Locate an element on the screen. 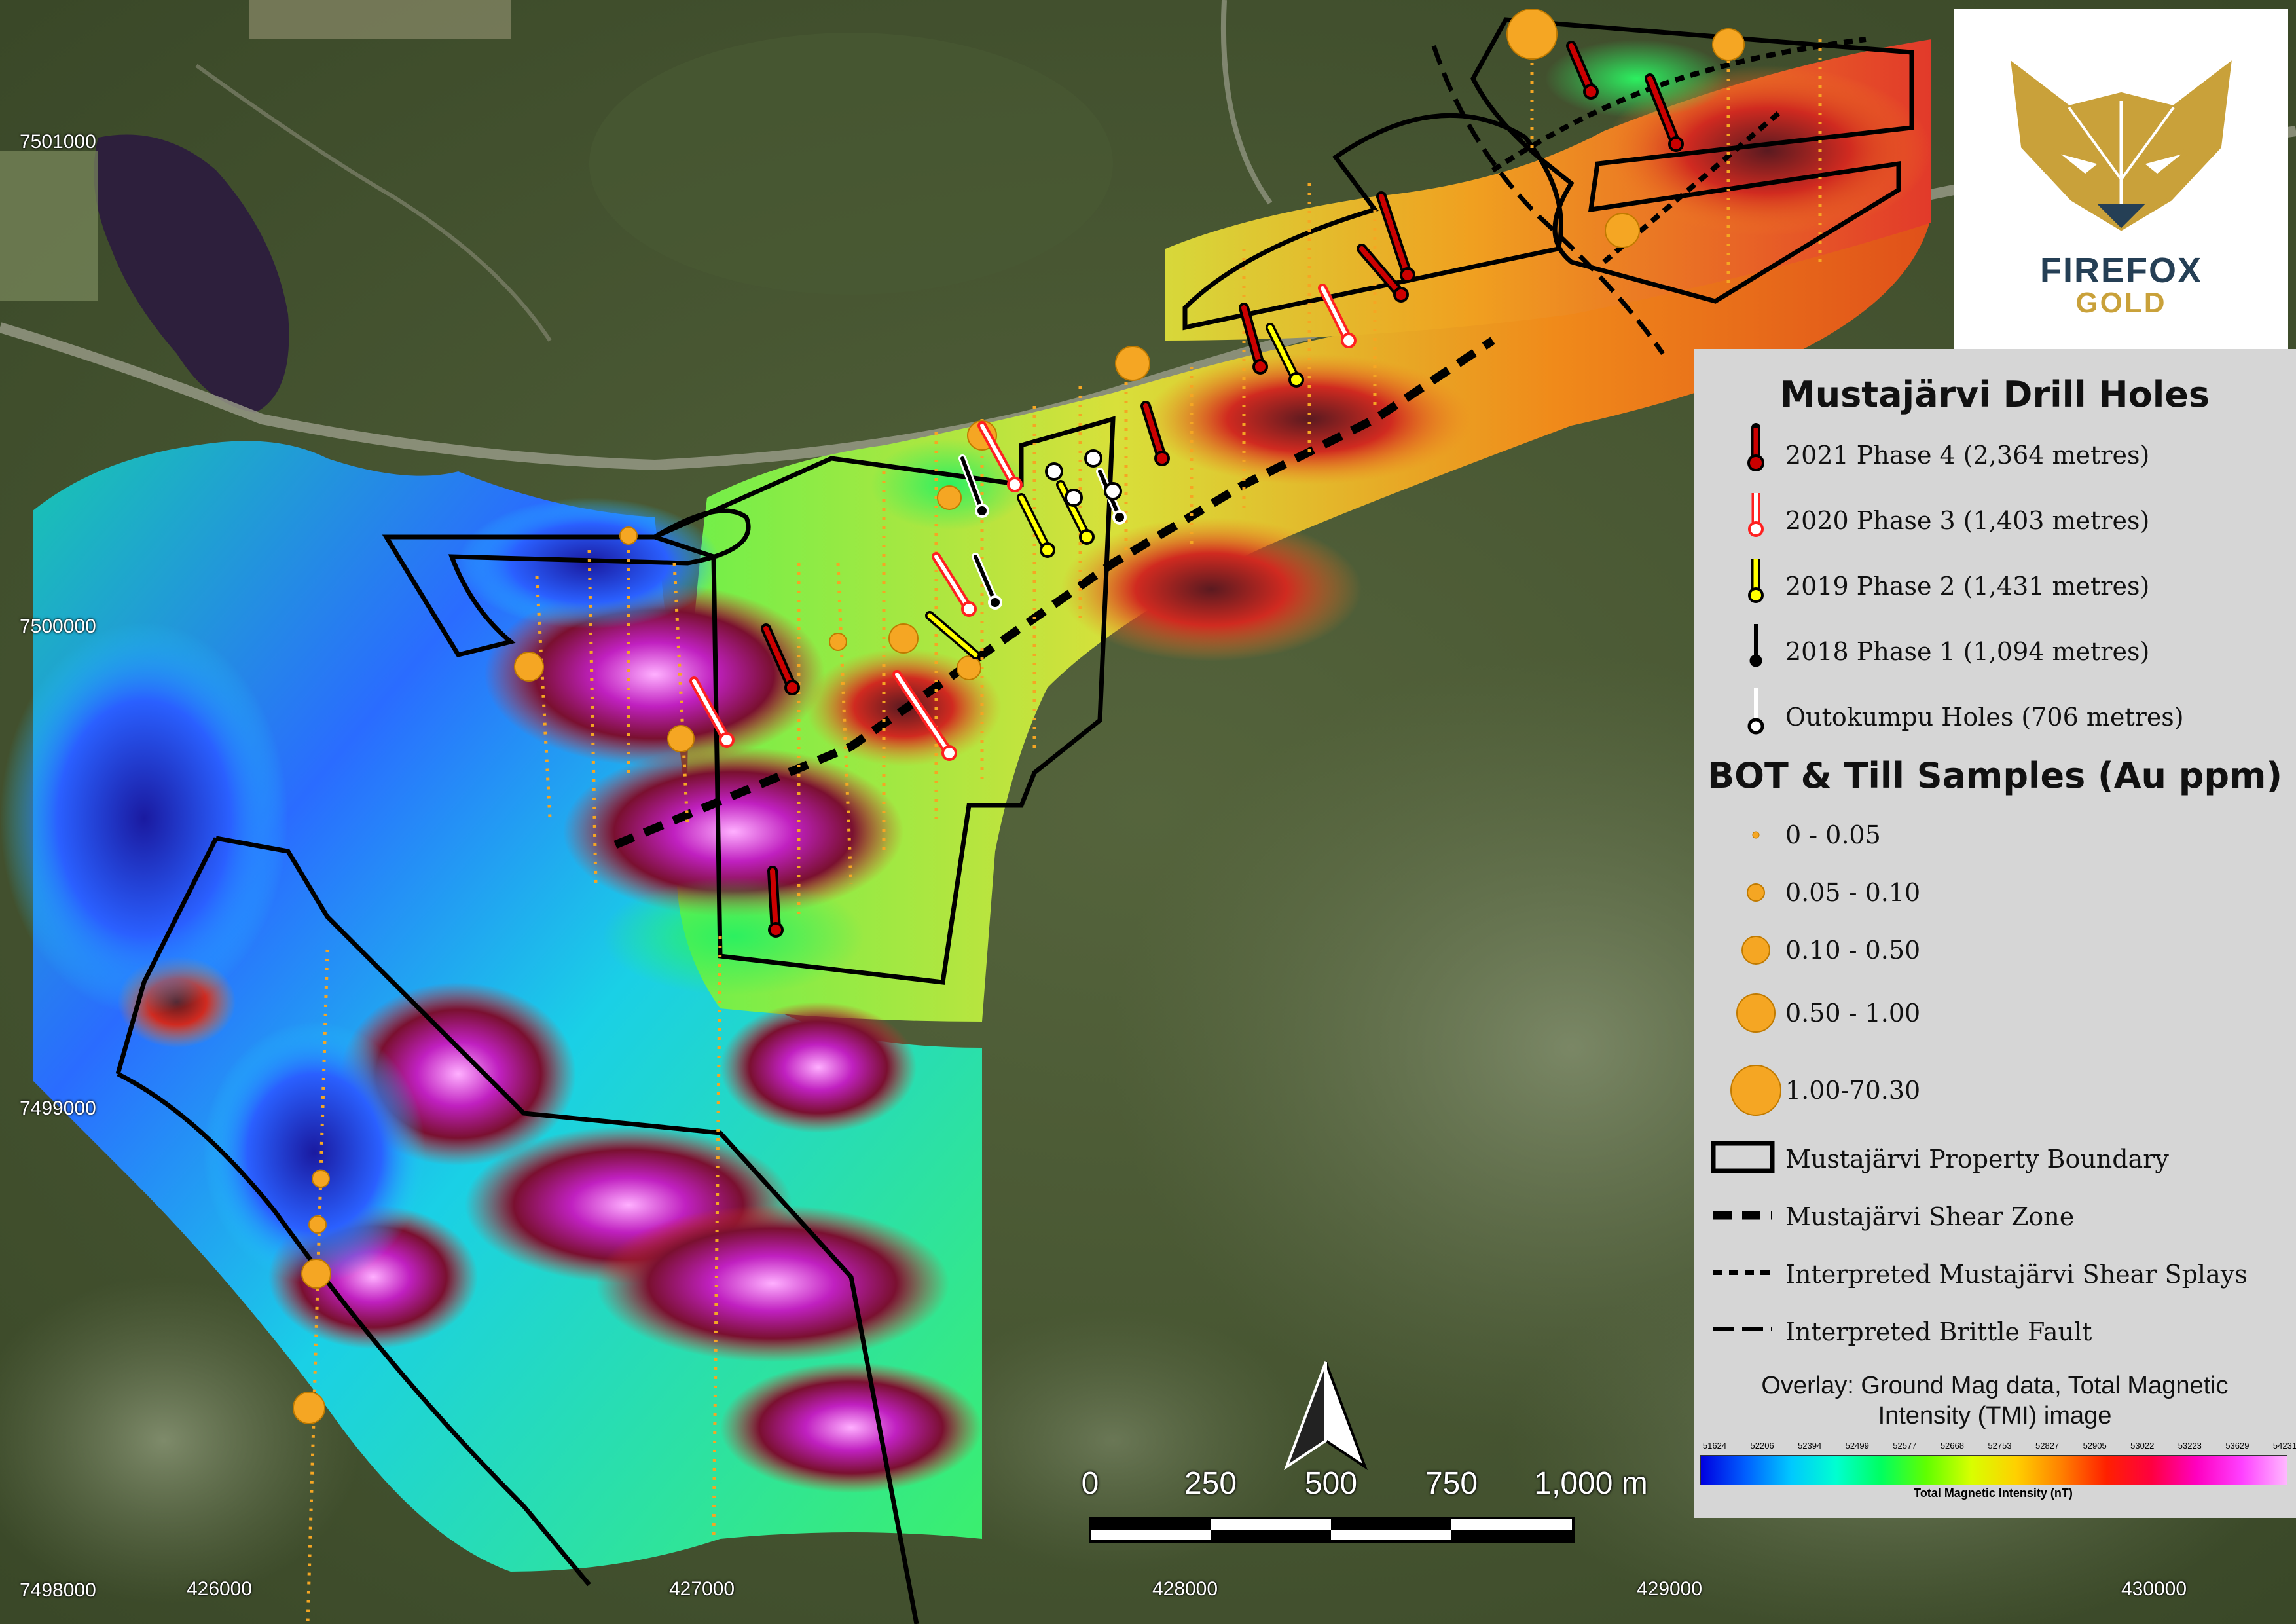 The image size is (2296, 1624). legend-drill-phase3-icon is located at coordinates (1756, 515).